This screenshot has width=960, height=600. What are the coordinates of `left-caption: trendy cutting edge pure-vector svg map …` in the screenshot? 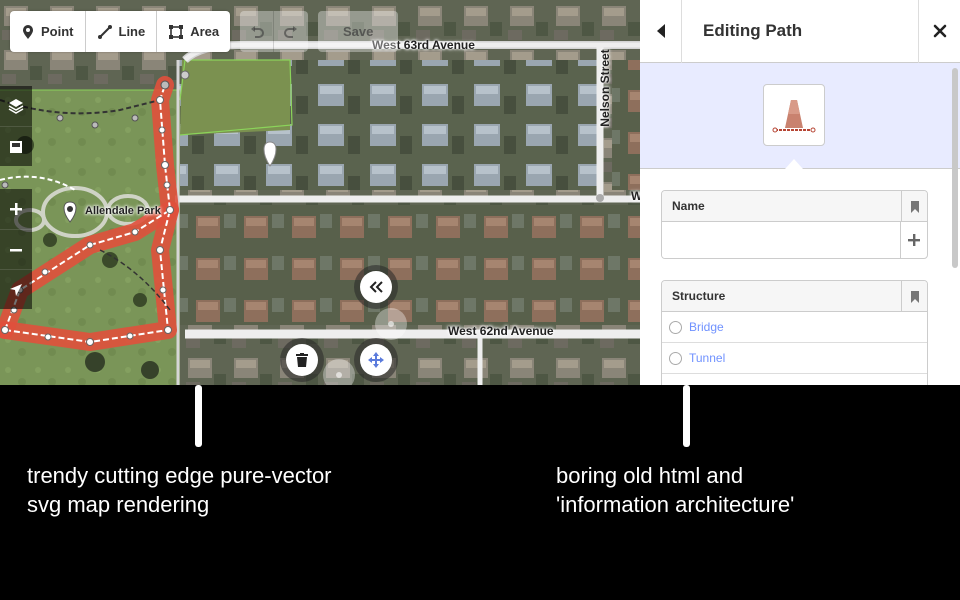 It's located at (179, 490).